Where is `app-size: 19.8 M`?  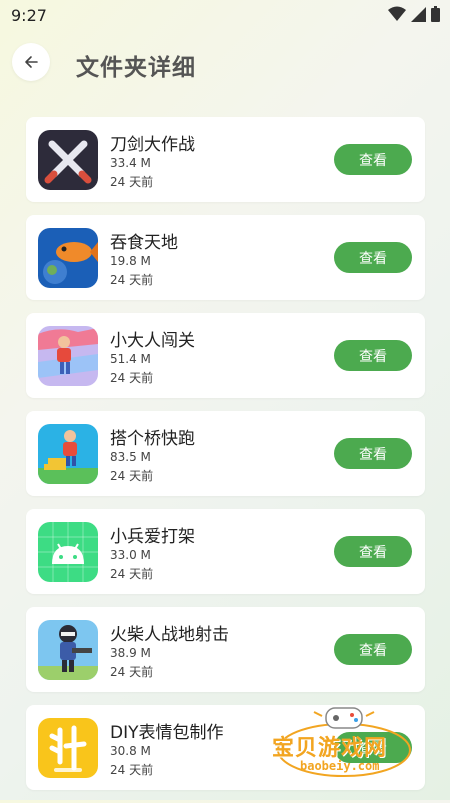
app-size: 19.8 M is located at coordinates (130, 261).